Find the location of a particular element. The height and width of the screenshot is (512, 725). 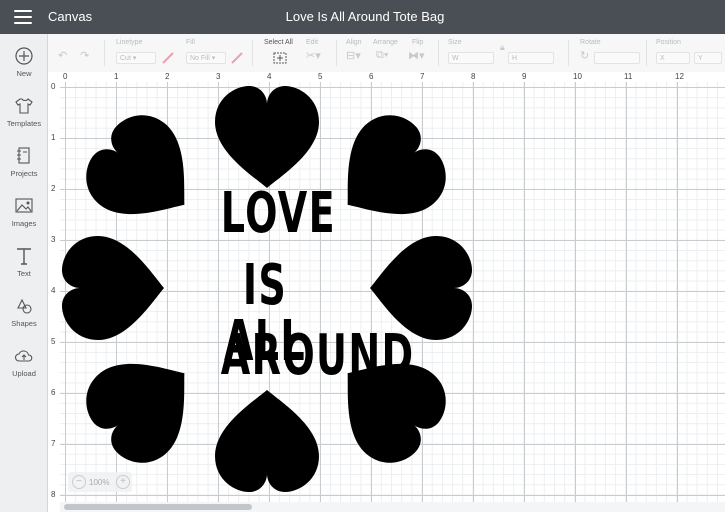

align-icon: ⊟▾ is located at coordinates (353, 55).